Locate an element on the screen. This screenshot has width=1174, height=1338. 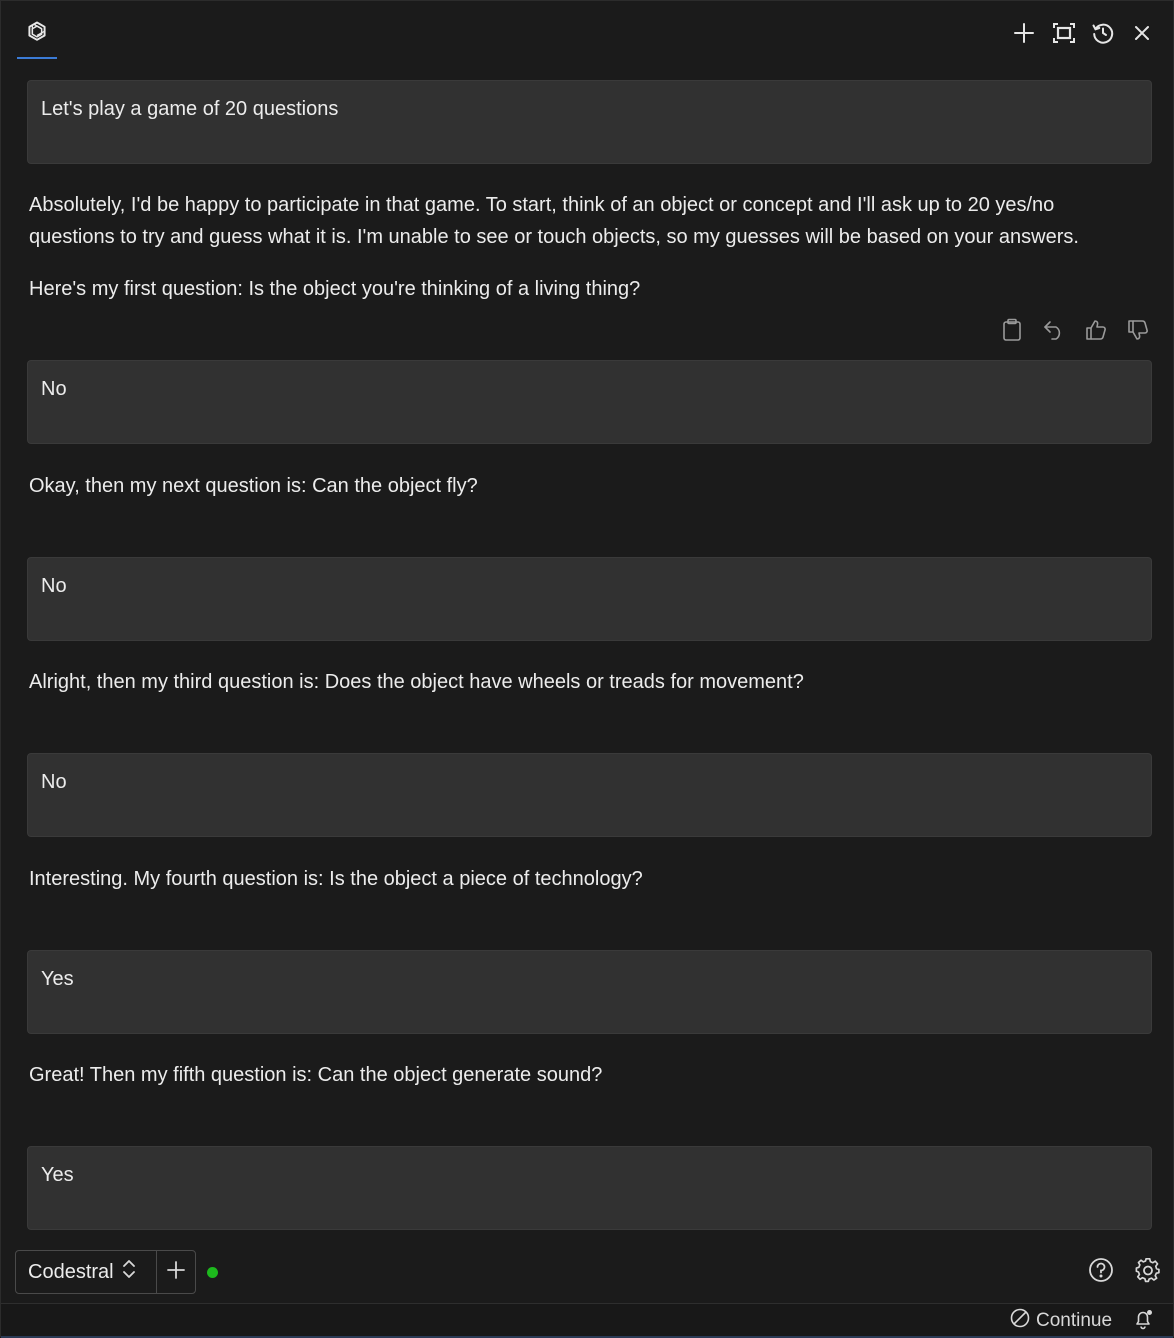
connection-status-indicator is located at coordinates (212, 1272).